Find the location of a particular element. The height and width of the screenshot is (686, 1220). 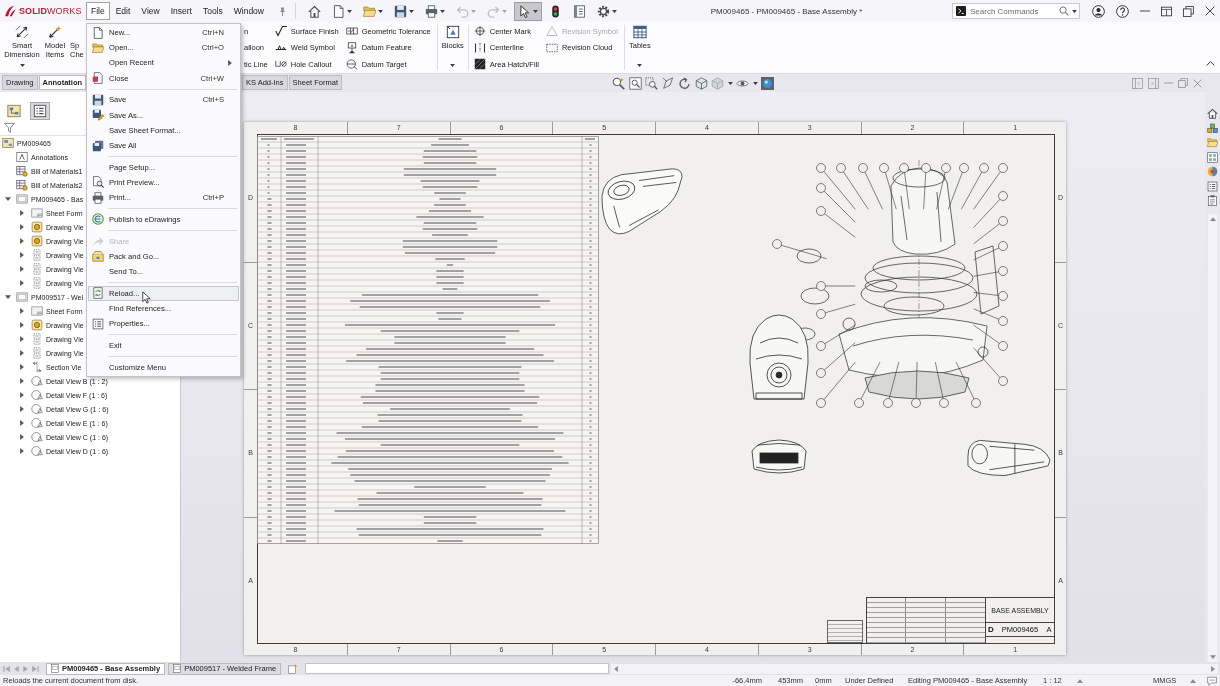

package-icon is located at coordinates (98, 256).